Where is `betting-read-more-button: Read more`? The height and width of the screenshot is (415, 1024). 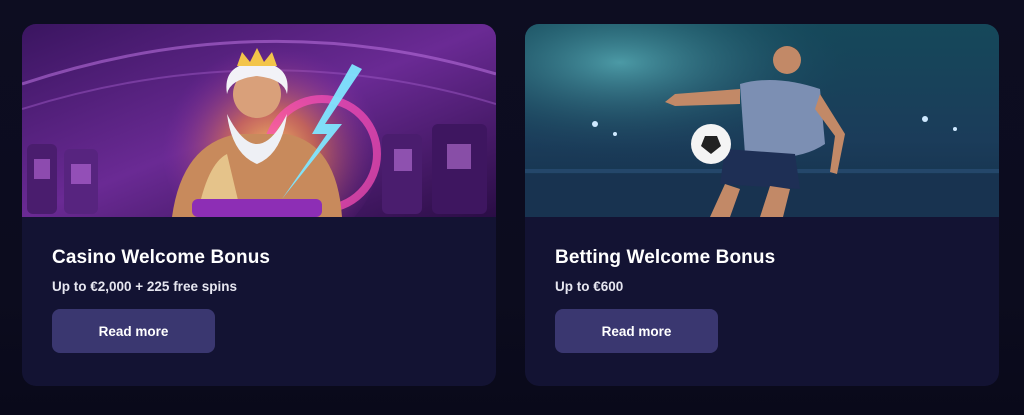 betting-read-more-button: Read more is located at coordinates (636, 331).